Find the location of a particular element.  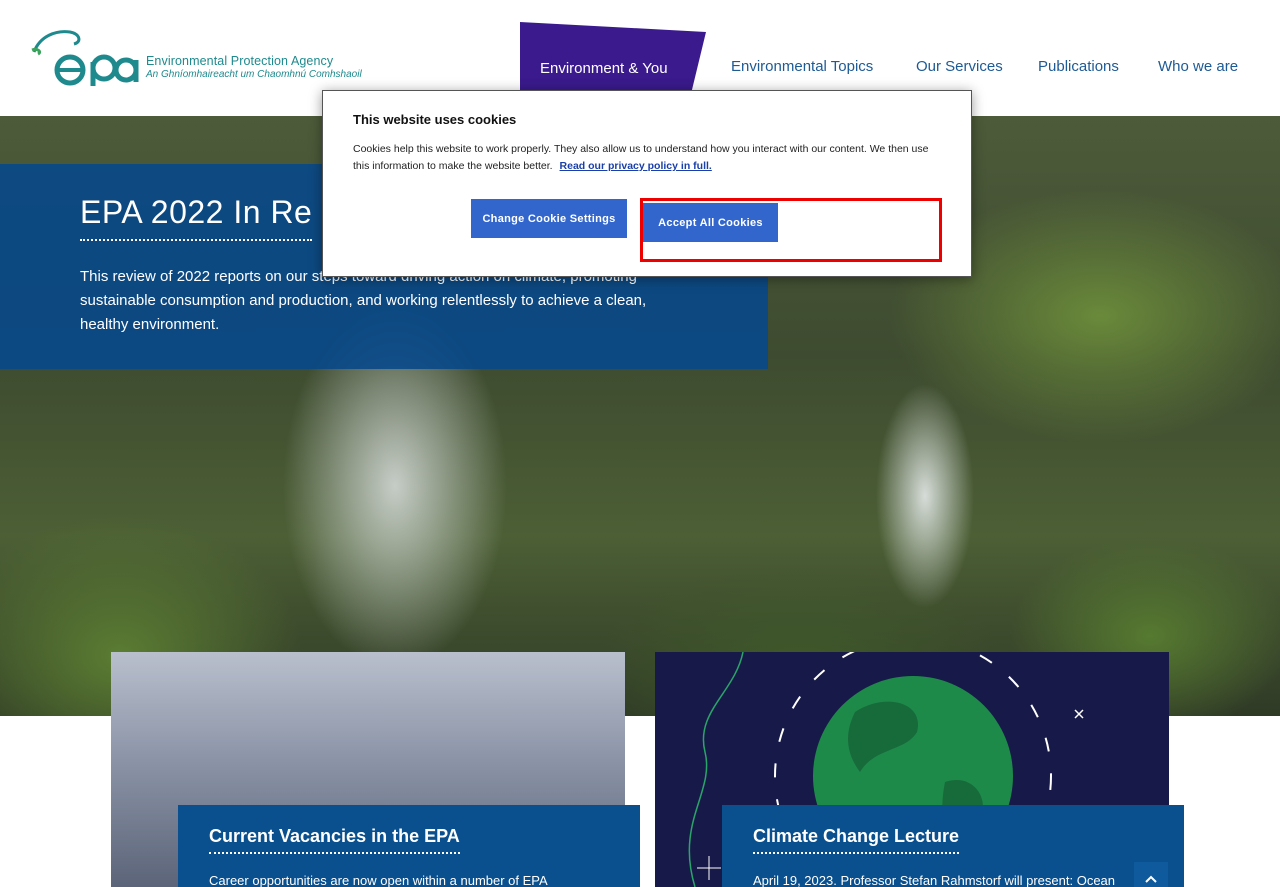

nav-item-environment-you: Environment & You is located at coordinates (613, 60).